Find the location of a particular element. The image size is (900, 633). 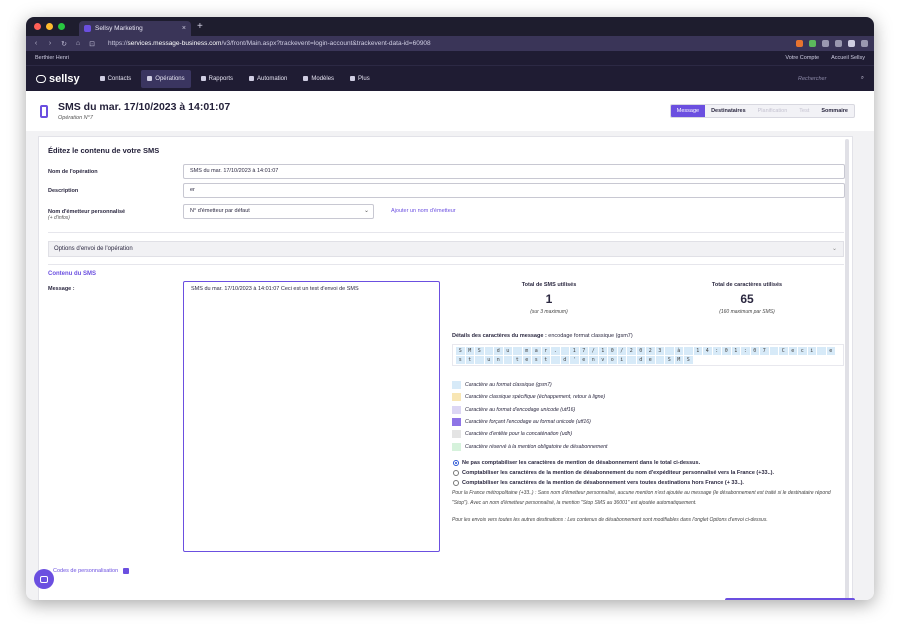

char-cell: ' is located at coordinates (574, 360).